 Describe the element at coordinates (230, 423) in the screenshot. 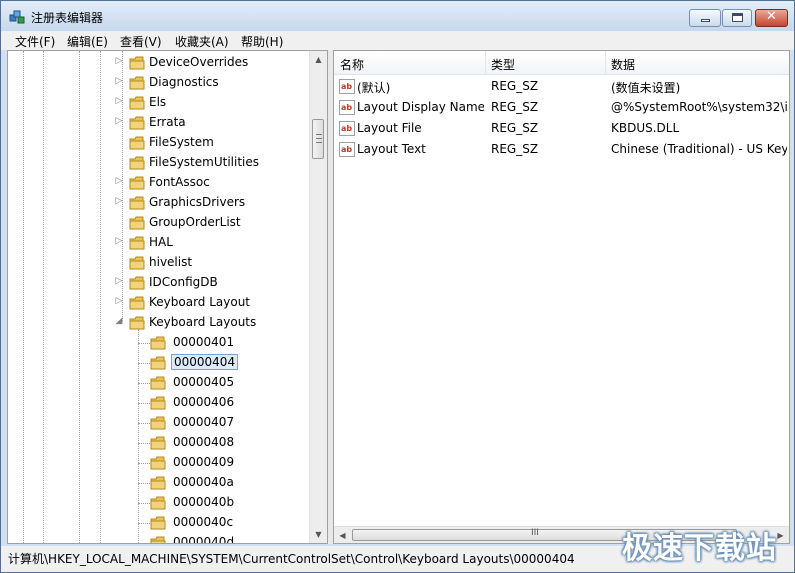

I see `tree-item: 00000407` at that location.